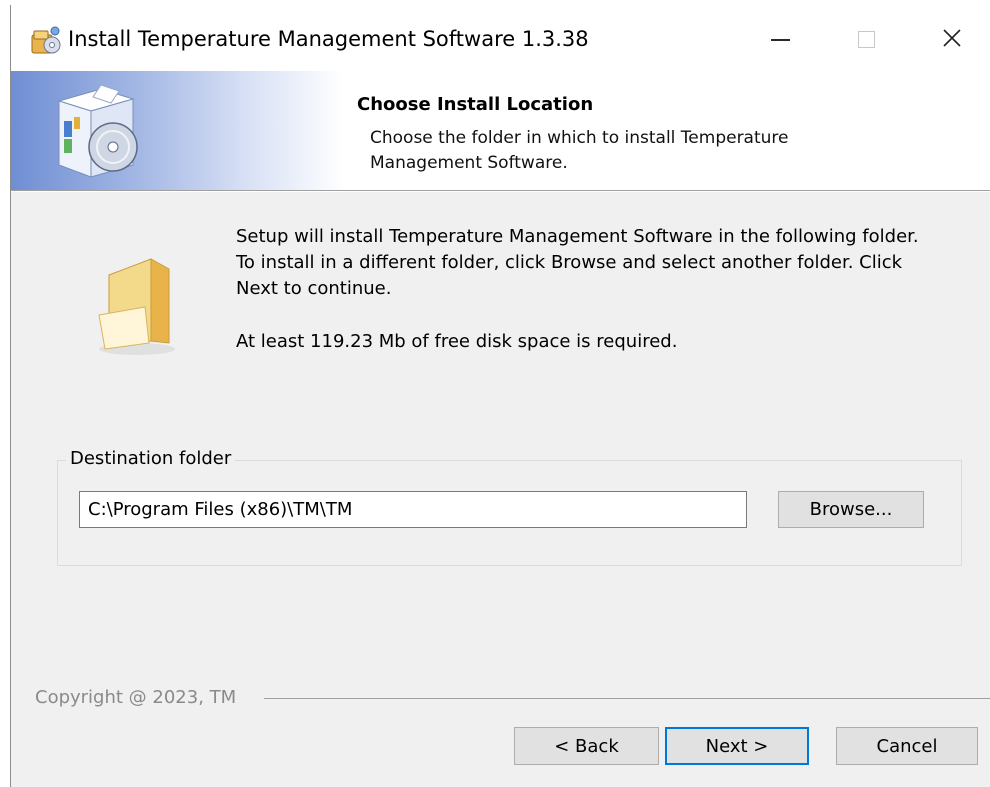 The width and height of the screenshot is (990, 787). Describe the element at coordinates (46, 40) in the screenshot. I see `installer-app-icon` at that location.